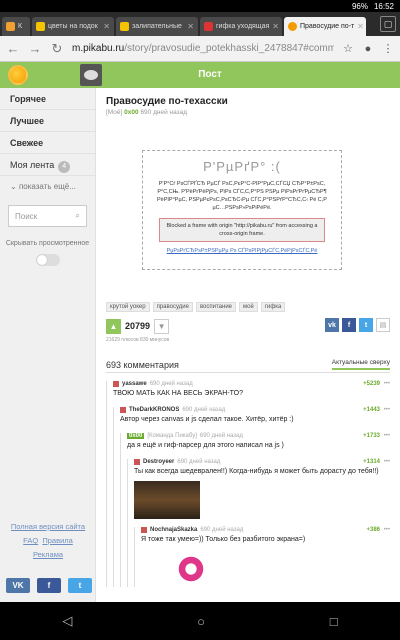 The width and height of the screenshot is (400, 640). Describe the element at coordinates (216, 307) in the screenshot. I see `tag: воспитание` at that location.